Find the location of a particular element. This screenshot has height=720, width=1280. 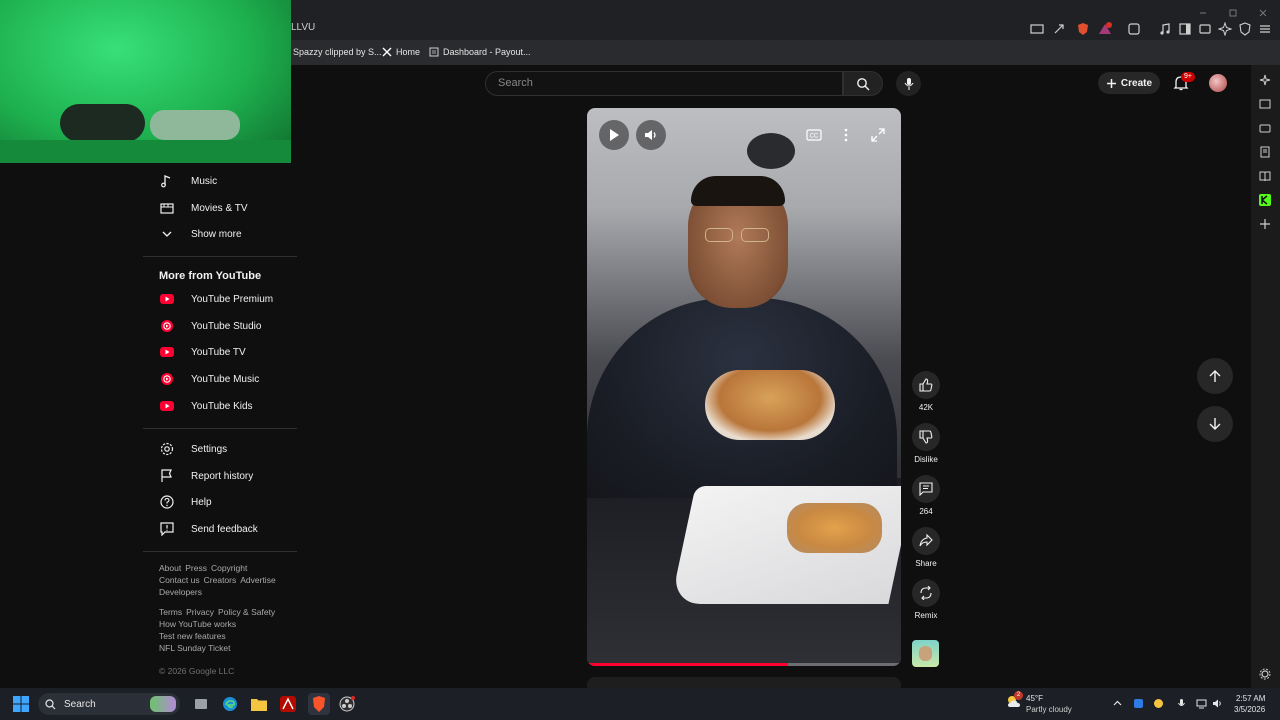

captions-button: CC is located at coordinates (814, 135).